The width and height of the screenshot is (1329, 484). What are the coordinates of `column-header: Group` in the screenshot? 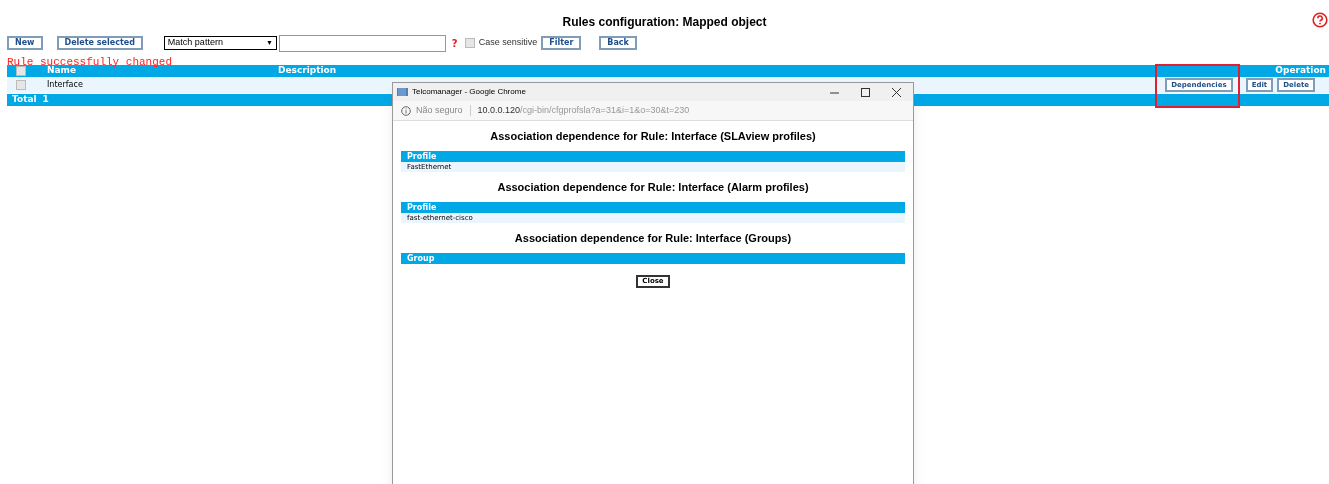 It's located at (421, 258).